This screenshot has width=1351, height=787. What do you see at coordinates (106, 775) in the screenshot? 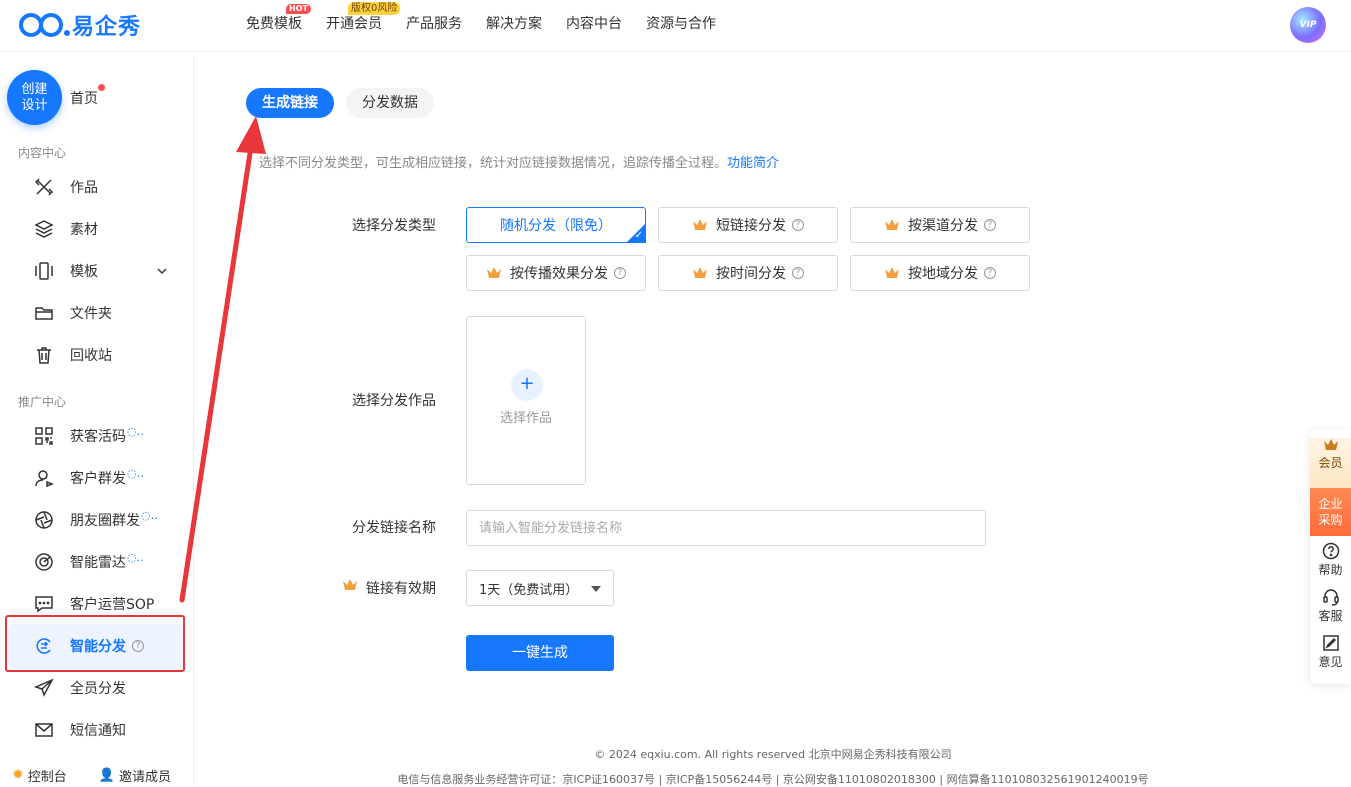
I see `add-user-icon: 👤` at bounding box center [106, 775].